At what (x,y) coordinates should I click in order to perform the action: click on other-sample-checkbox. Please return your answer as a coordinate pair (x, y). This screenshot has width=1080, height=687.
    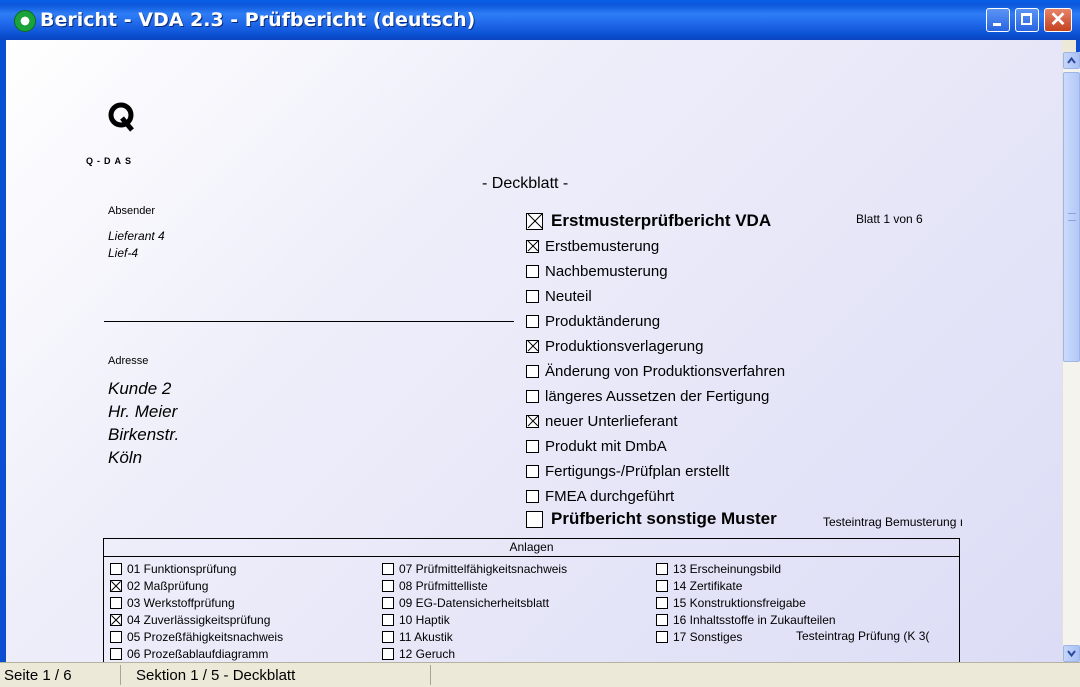
    Looking at the image, I should click on (534, 519).